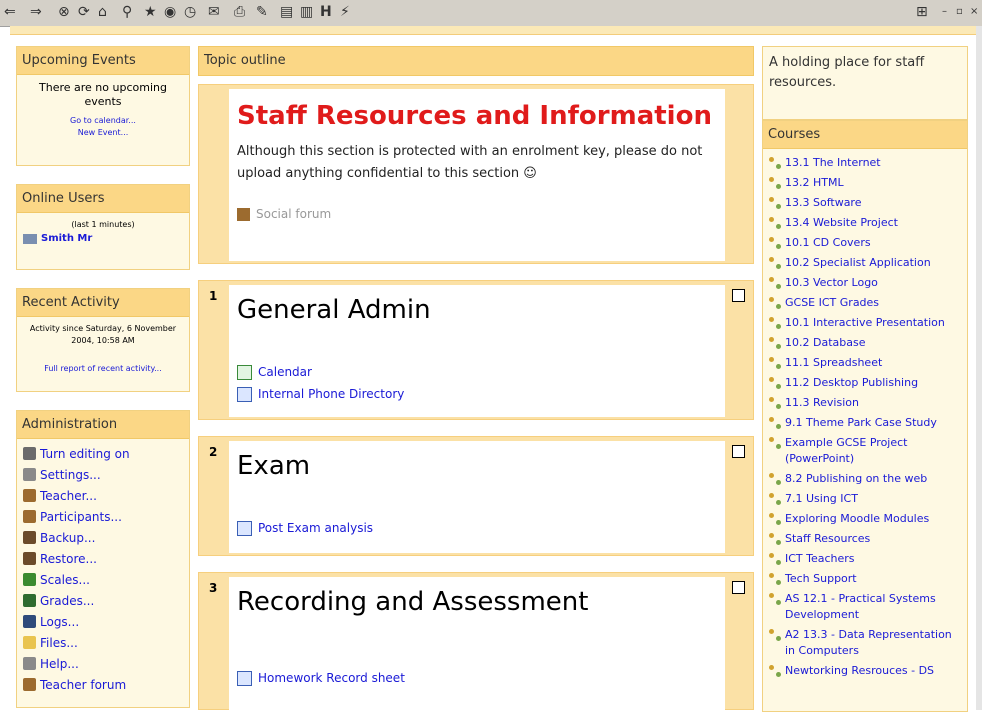 This screenshot has width=982, height=712. Describe the element at coordinates (865, 363) in the screenshot. I see `course-link: 11.1 Spreadsheet` at that location.